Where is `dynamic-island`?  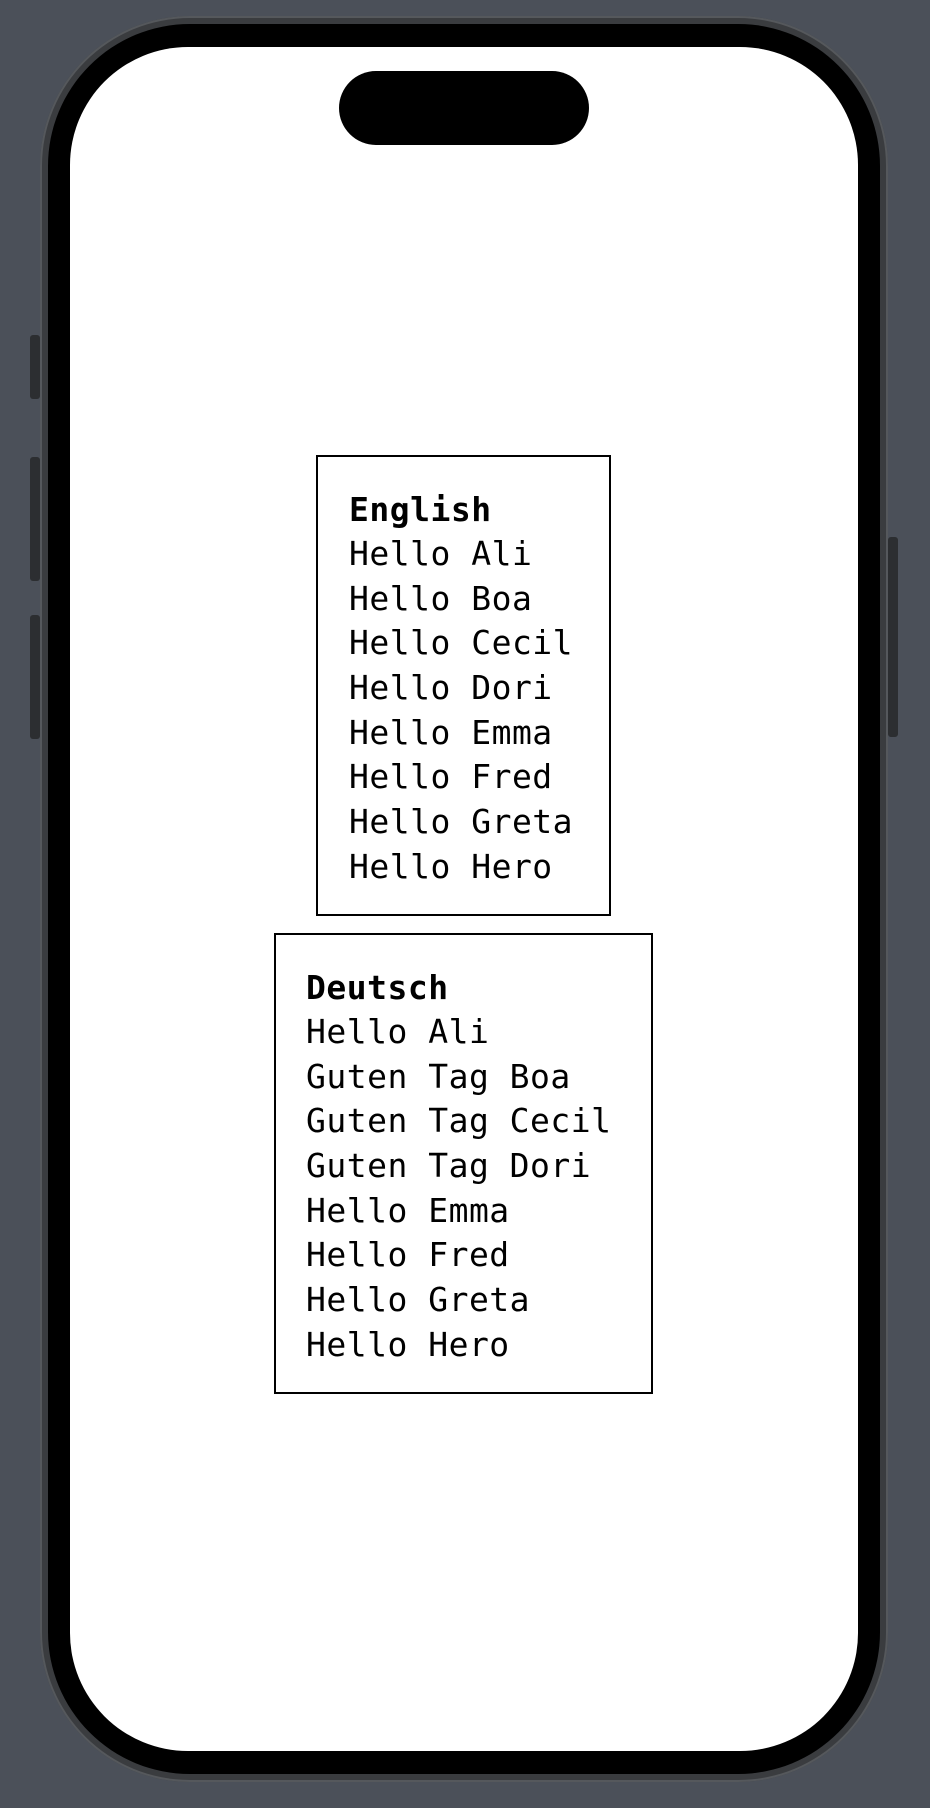
dynamic-island is located at coordinates (464, 108).